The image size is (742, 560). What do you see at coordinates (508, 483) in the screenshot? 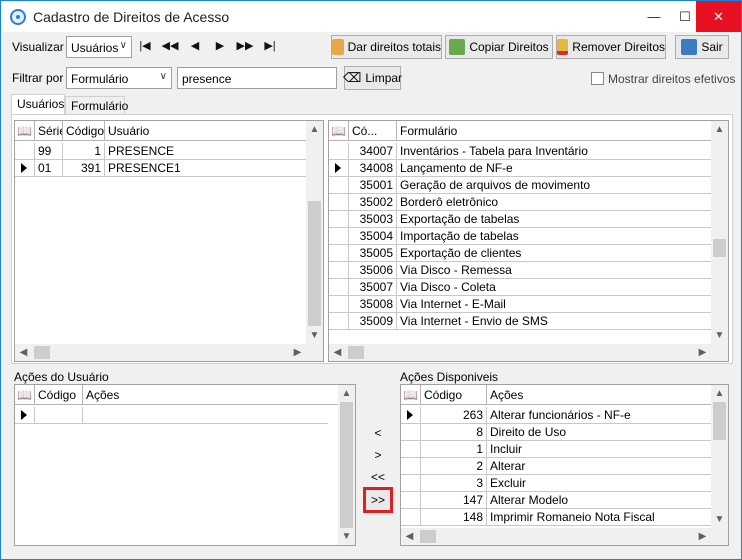
I see `cell-acao: Excluir` at bounding box center [508, 483].